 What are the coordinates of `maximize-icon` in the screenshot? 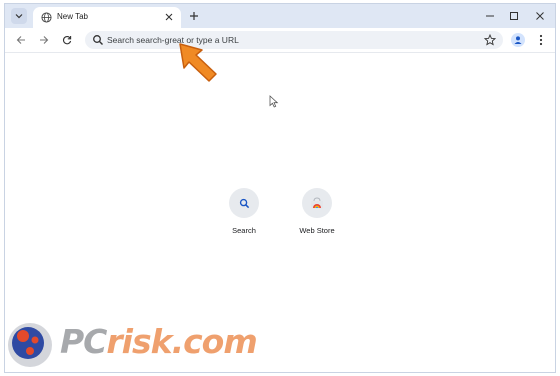 It's located at (514, 16).